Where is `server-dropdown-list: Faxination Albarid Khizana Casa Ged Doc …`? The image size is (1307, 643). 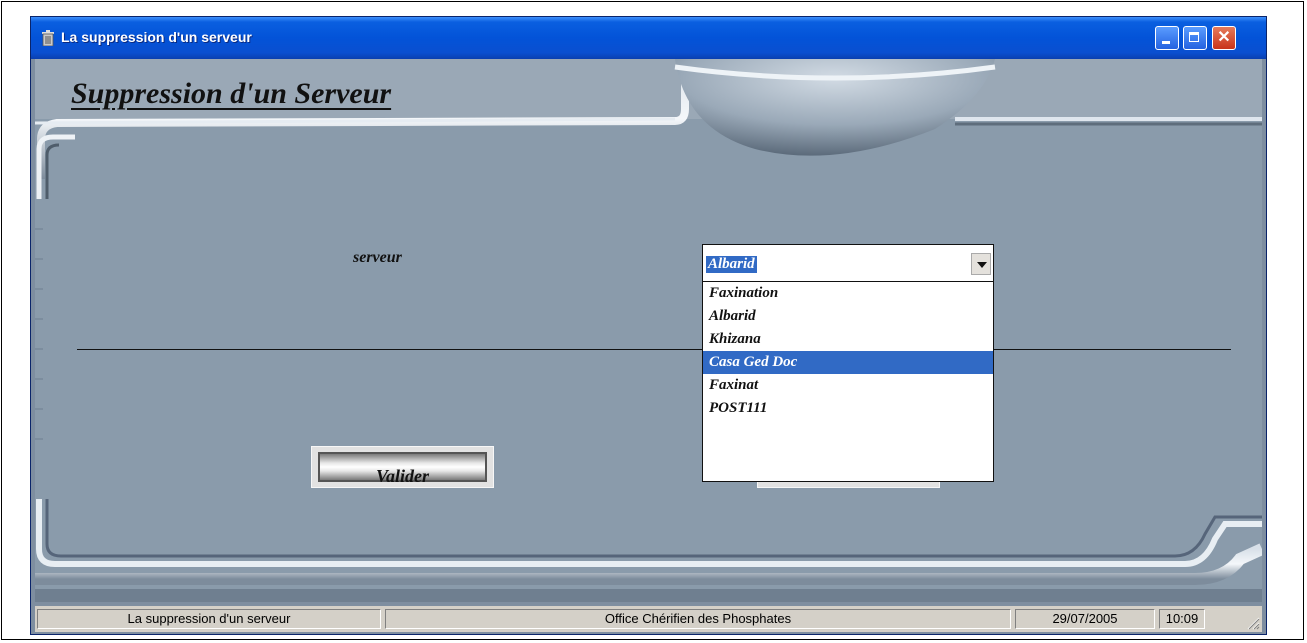 server-dropdown-list: Faxination Albarid Khizana Casa Ged Doc … is located at coordinates (848, 381).